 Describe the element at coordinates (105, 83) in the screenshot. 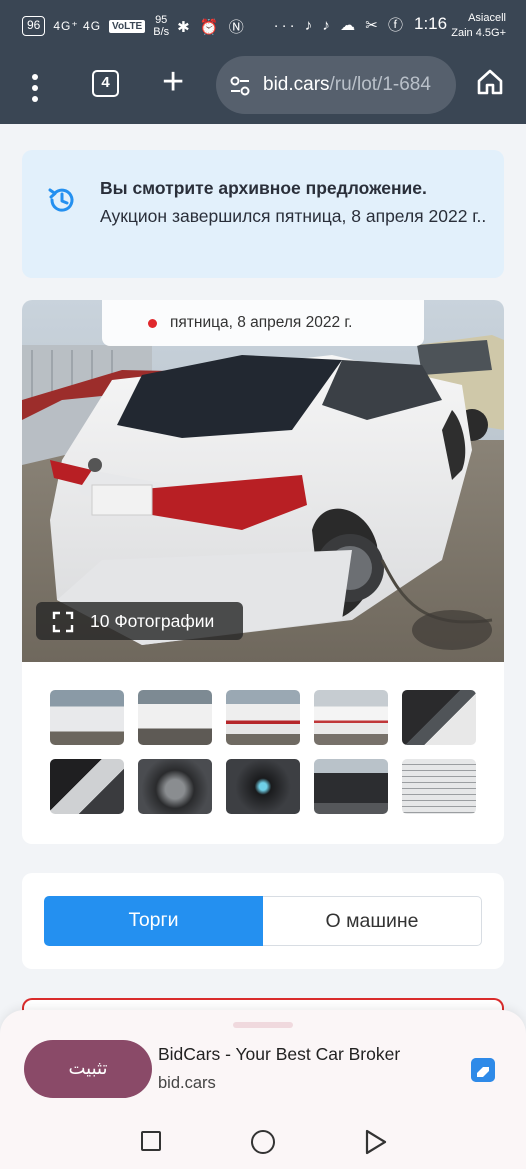

I see `tabs-icon: 4` at that location.